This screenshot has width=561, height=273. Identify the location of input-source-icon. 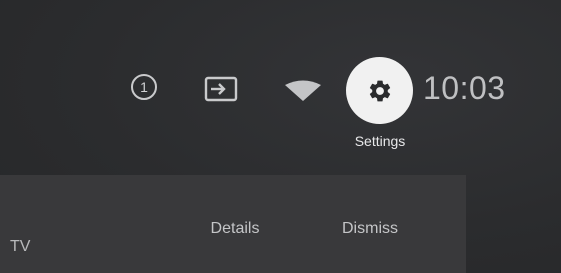
(222, 89).